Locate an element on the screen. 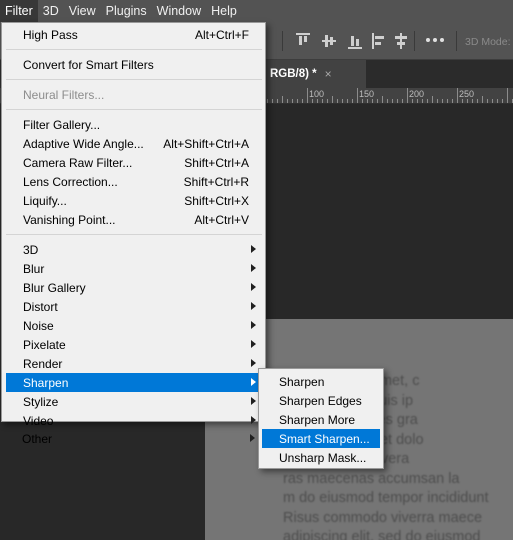 This screenshot has height=540, width=513. close-icon: × is located at coordinates (328, 74).